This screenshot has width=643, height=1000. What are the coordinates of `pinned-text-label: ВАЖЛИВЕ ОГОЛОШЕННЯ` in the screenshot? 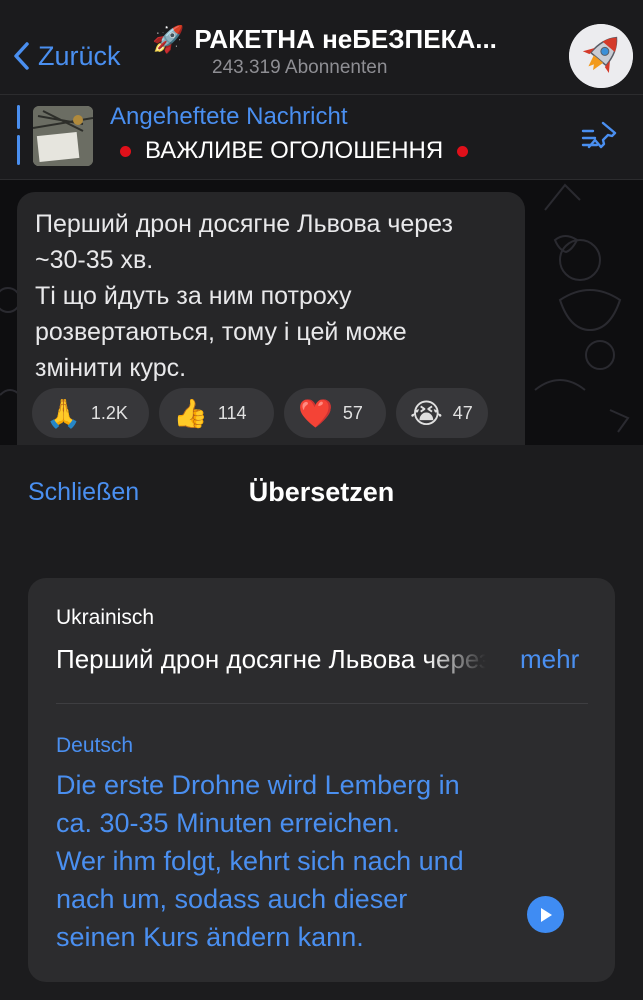 It's located at (294, 150).